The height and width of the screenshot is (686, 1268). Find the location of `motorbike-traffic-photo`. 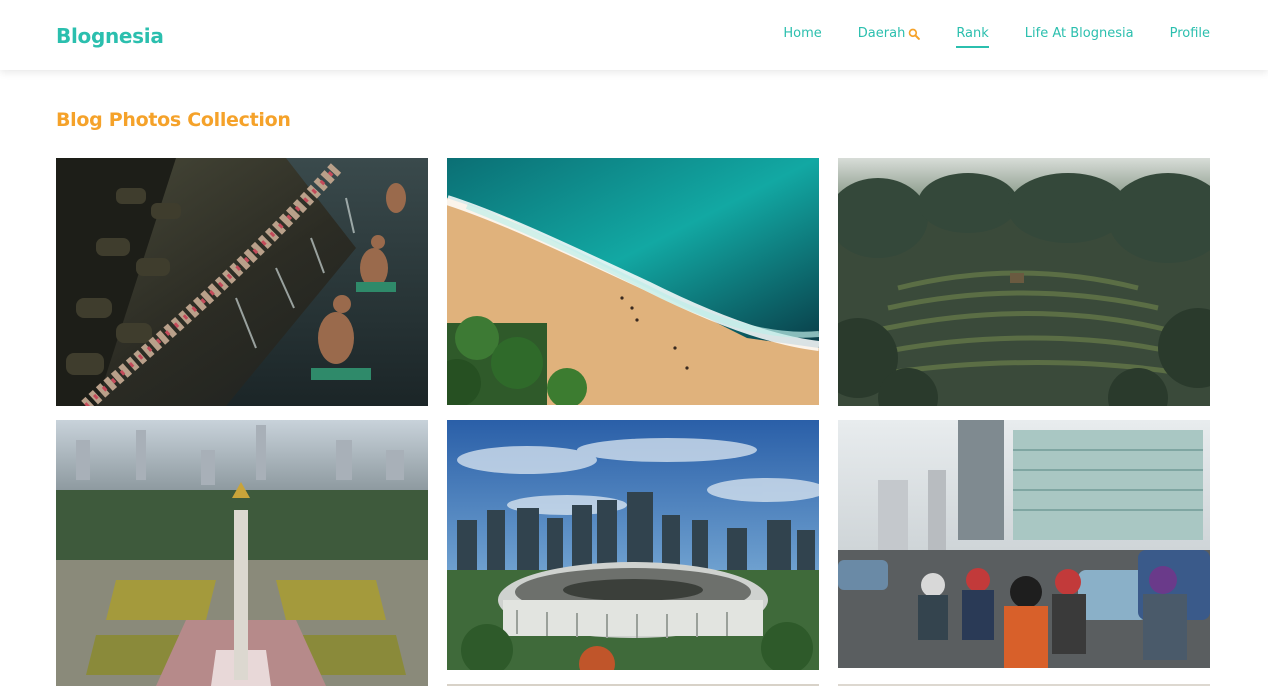

motorbike-traffic-photo is located at coordinates (1024, 544).